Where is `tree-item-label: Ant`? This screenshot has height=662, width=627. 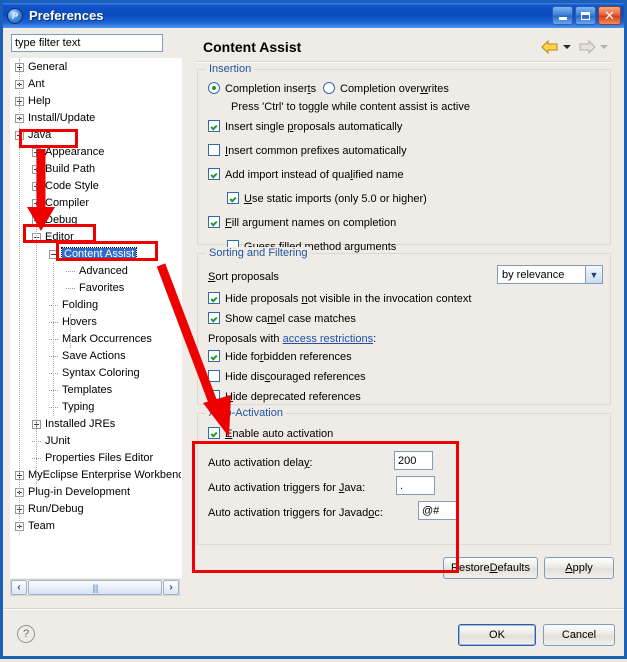 tree-item-label: Ant is located at coordinates (36, 84).